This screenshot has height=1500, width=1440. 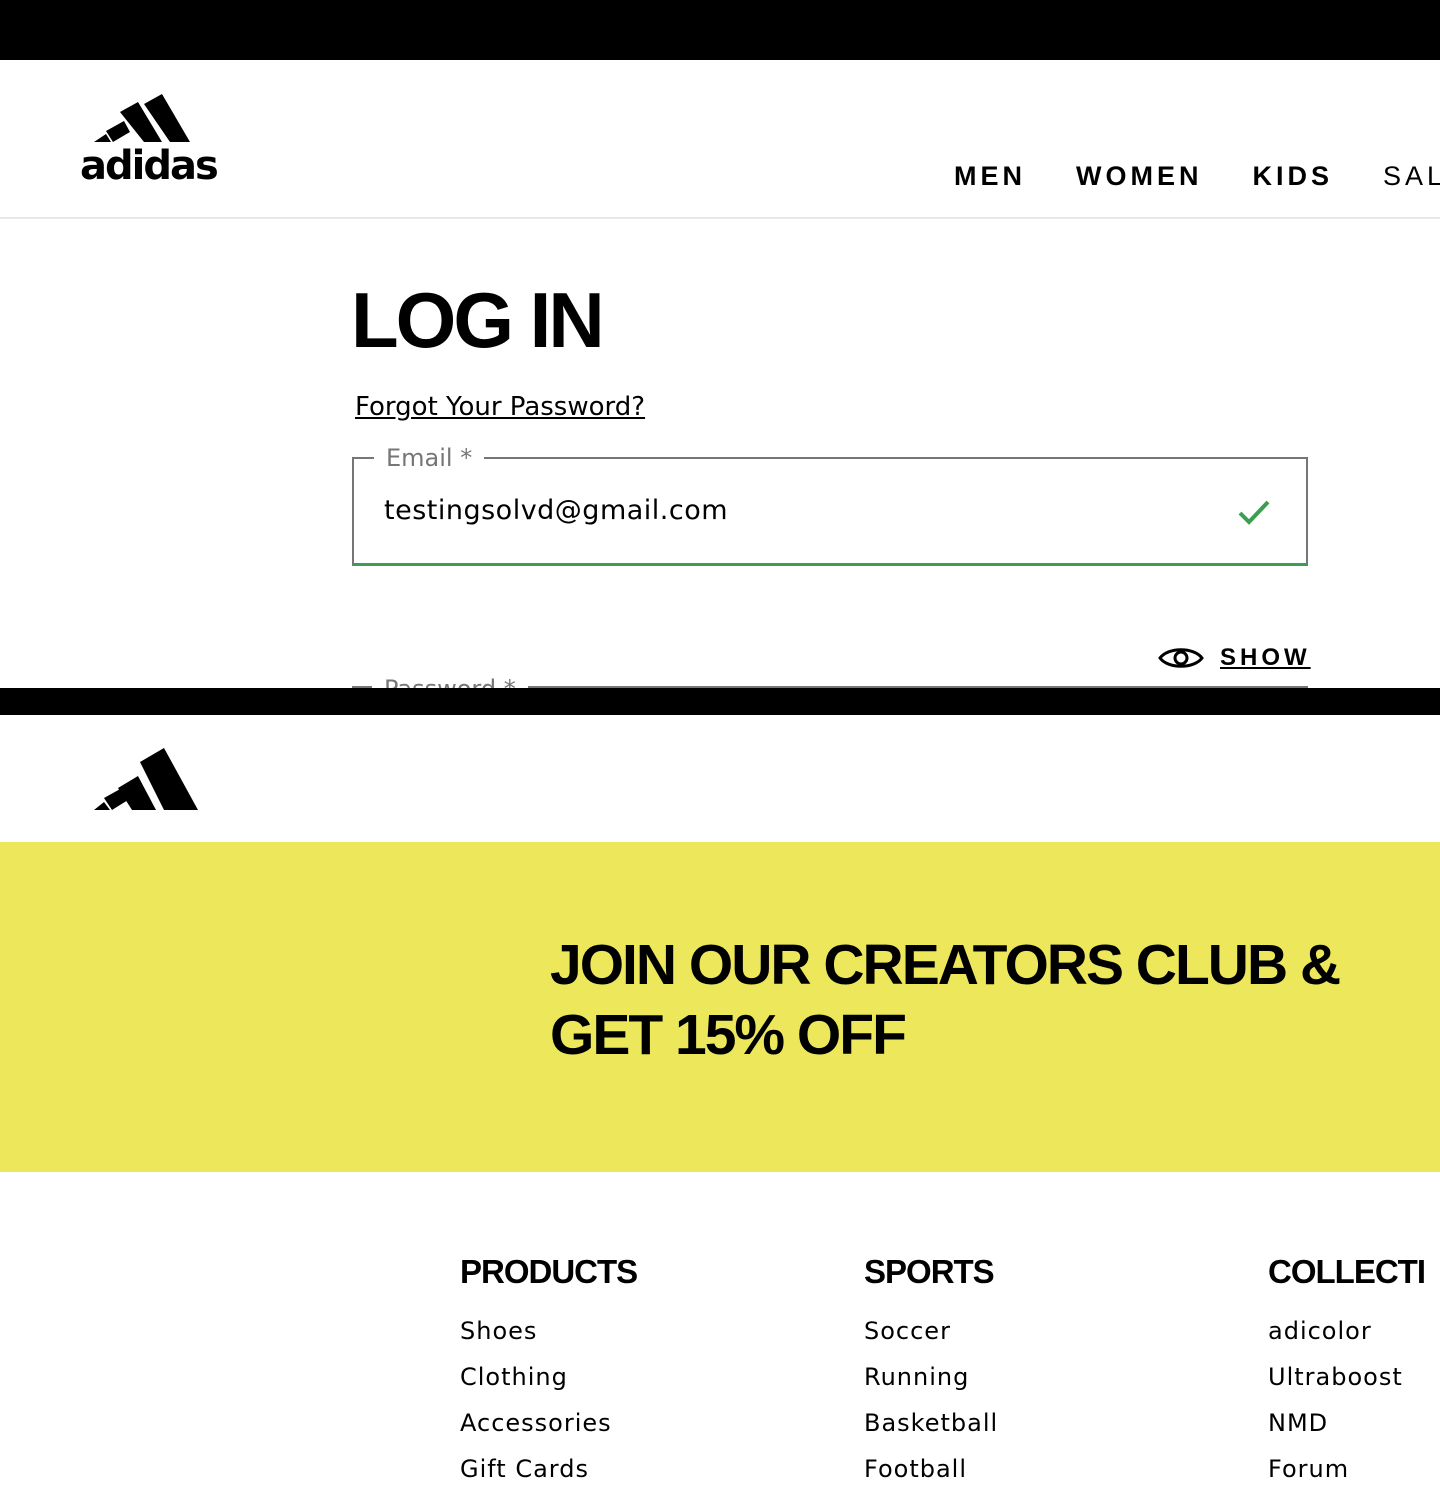 I want to click on main-nav: MEN WOMEN KIDS SAL, so click(x=1197, y=176).